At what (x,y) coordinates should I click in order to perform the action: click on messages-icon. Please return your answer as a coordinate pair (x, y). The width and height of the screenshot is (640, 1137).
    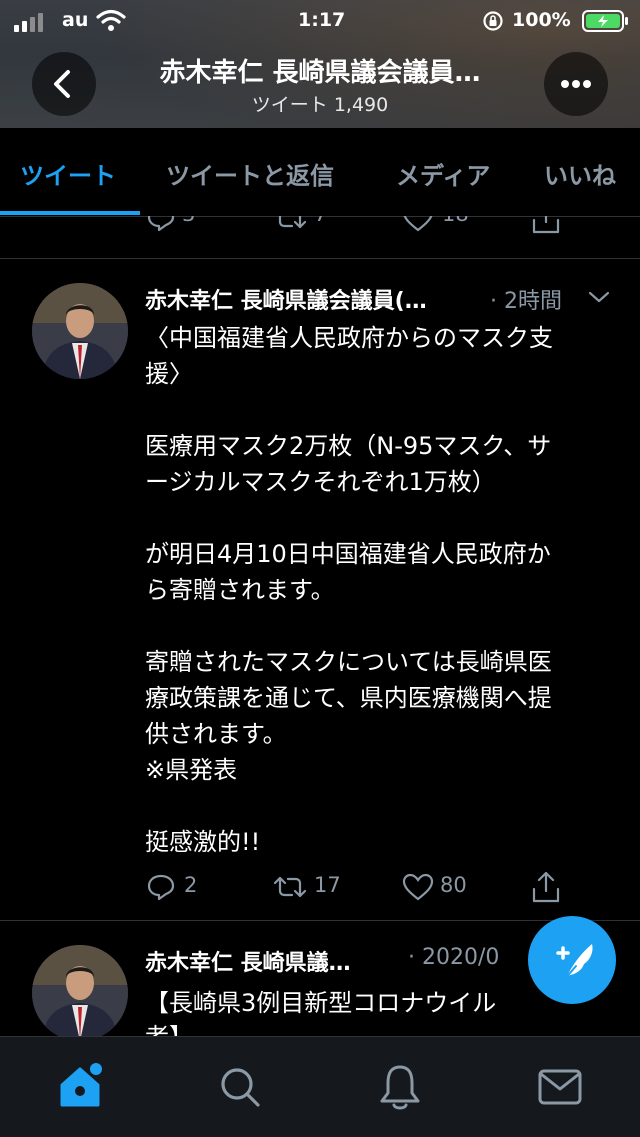
    Looking at the image, I should click on (560, 1087).